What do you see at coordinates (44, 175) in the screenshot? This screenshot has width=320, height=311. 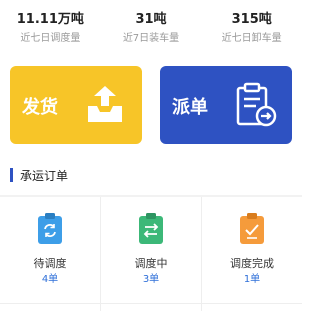 I see `section-title: 承运订单` at bounding box center [44, 175].